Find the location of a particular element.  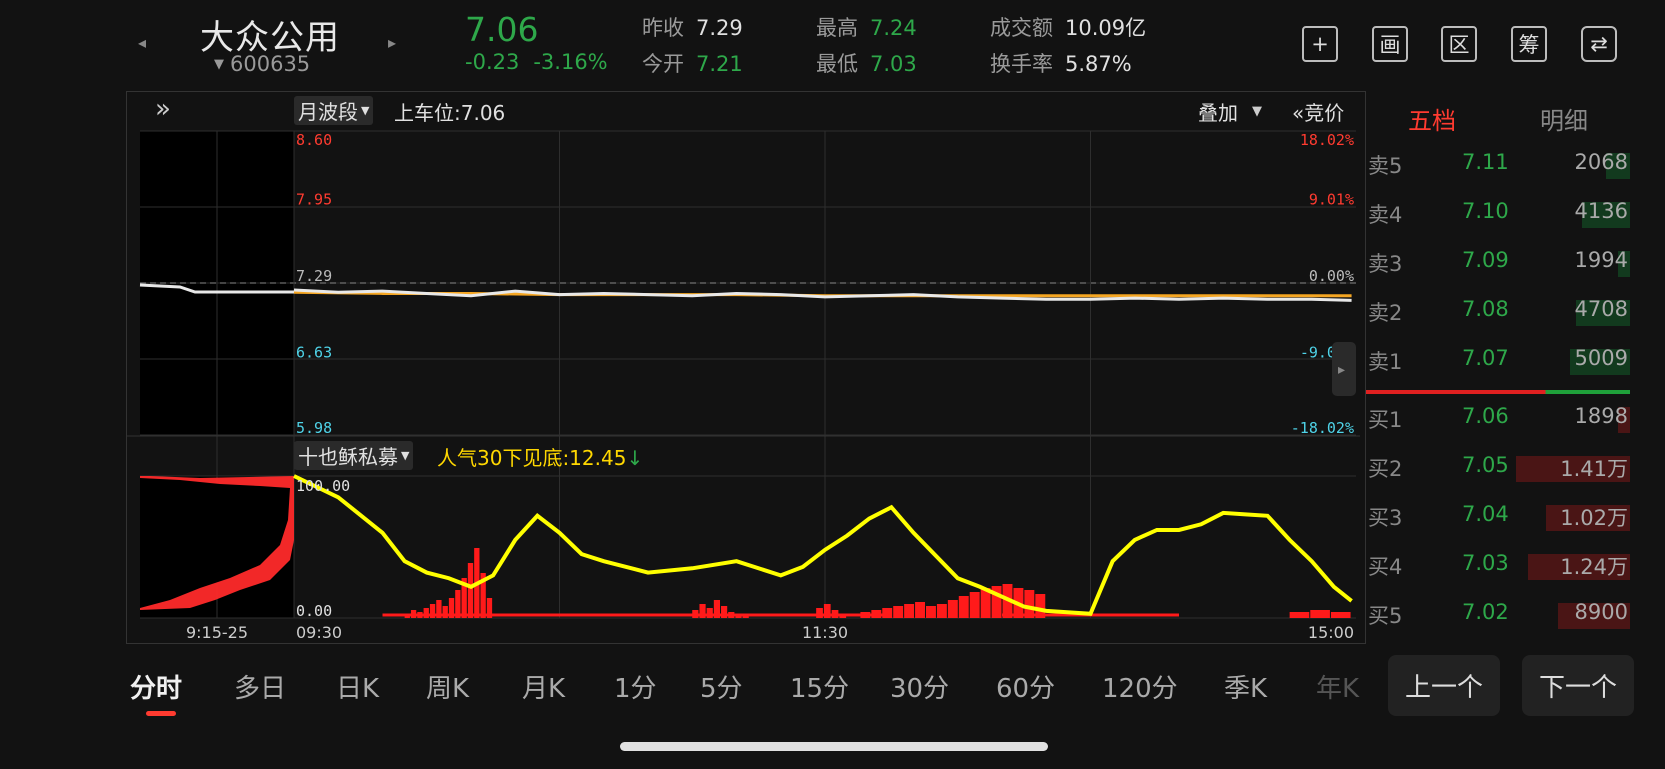

buy-level-row: 买3 7.04 1.02万 is located at coordinates (1498, 517).